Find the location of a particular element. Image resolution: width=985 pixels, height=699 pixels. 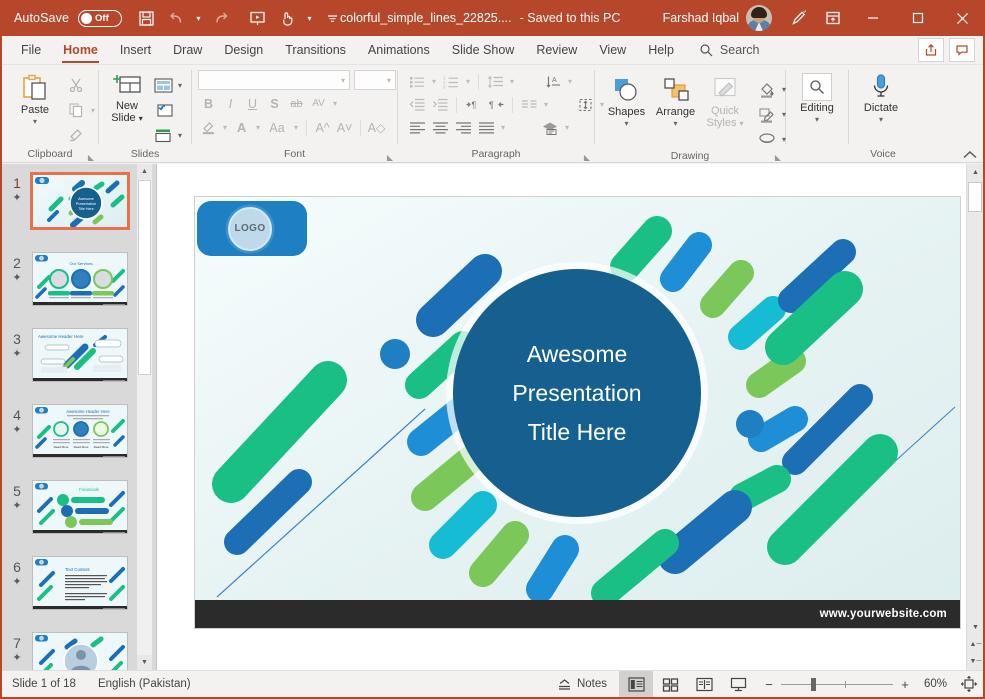

character-spacing-dropdown-icon: ▾ is located at coordinates (335, 103).